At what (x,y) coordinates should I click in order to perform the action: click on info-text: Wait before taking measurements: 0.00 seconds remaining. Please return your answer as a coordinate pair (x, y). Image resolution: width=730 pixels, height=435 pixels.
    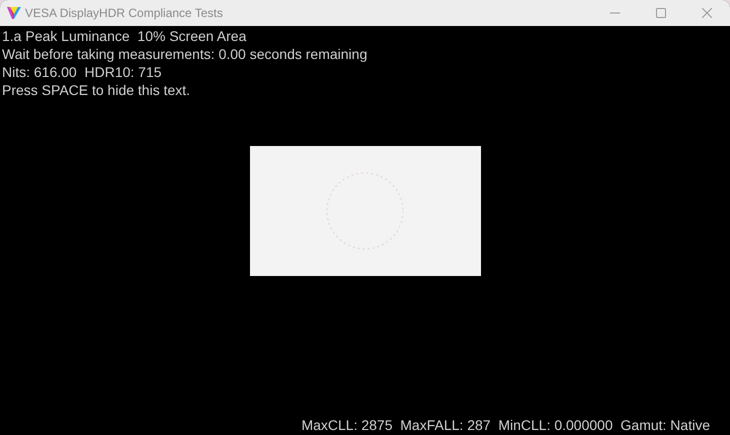
    Looking at the image, I should click on (185, 54).